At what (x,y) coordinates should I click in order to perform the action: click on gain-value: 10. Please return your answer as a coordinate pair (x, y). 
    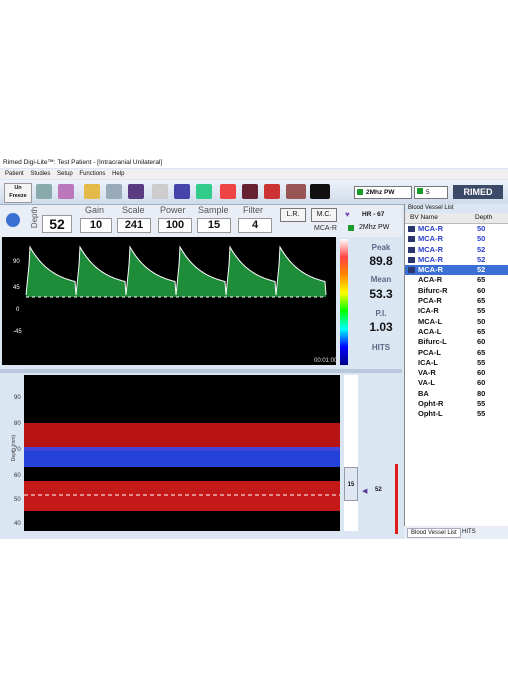
    Looking at the image, I should click on (96, 225).